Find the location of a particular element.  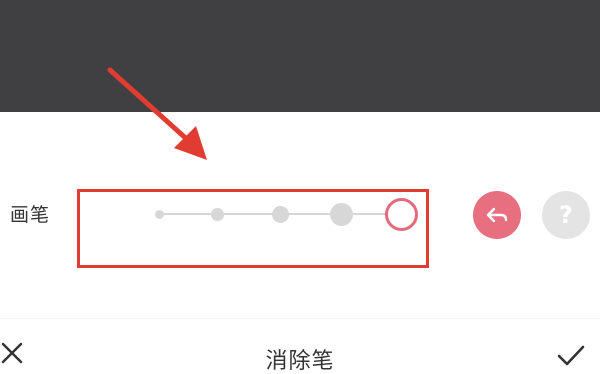

undo-button is located at coordinates (497, 215).